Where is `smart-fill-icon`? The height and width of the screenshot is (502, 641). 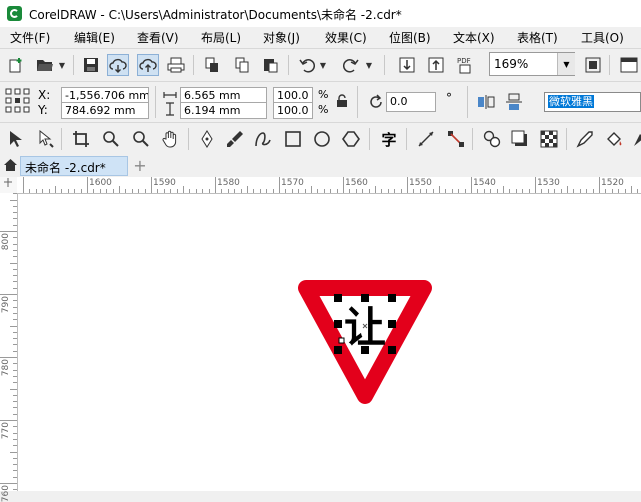
smart-fill-icon is located at coordinates (634, 139).